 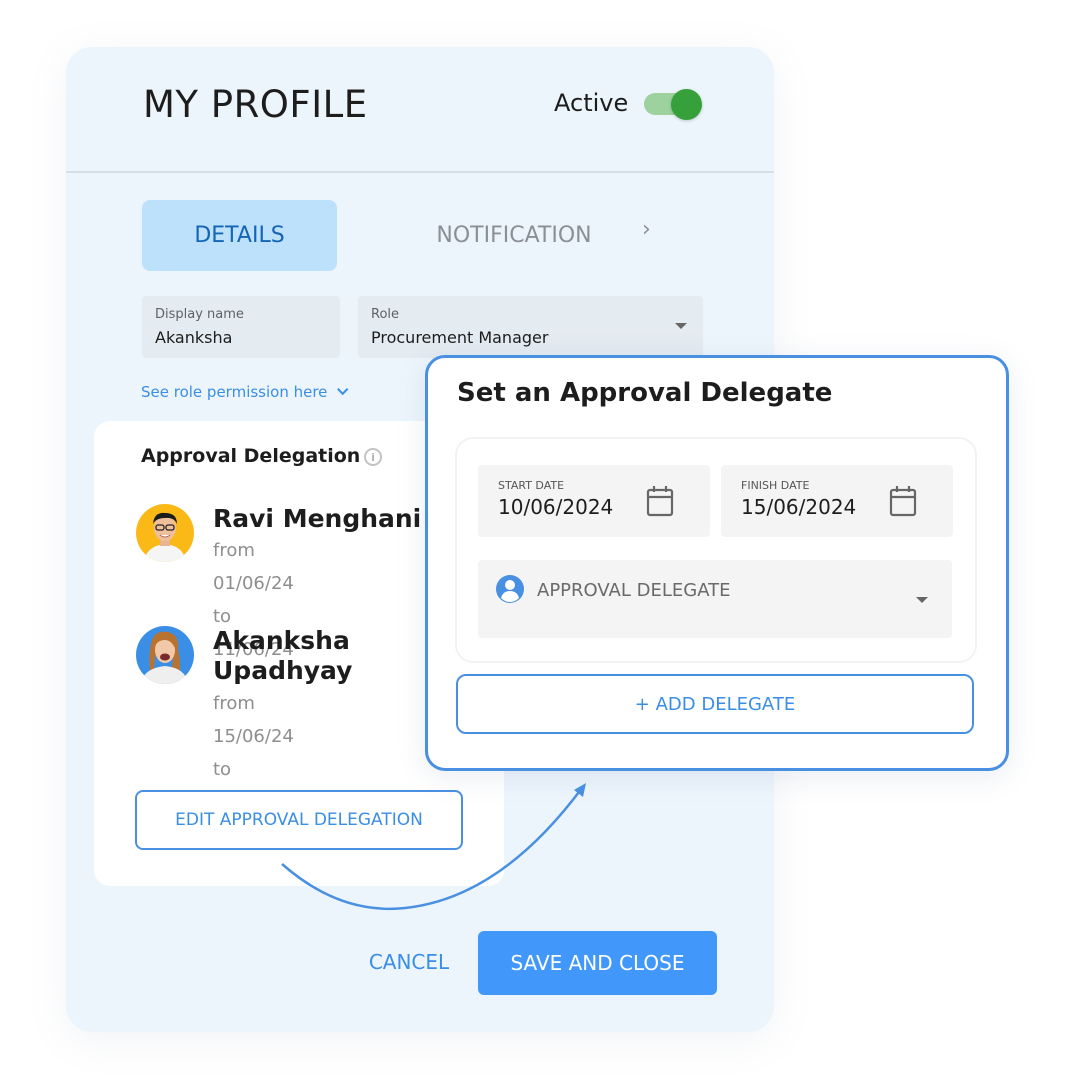 I want to click on add-delegate-button: + ADD DELEGATE, so click(x=715, y=704).